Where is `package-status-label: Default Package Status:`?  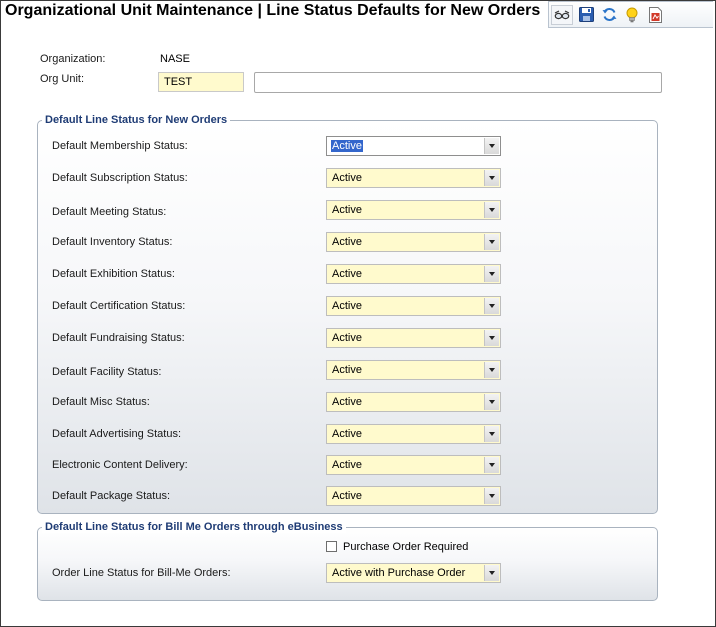 package-status-label: Default Package Status: is located at coordinates (111, 496).